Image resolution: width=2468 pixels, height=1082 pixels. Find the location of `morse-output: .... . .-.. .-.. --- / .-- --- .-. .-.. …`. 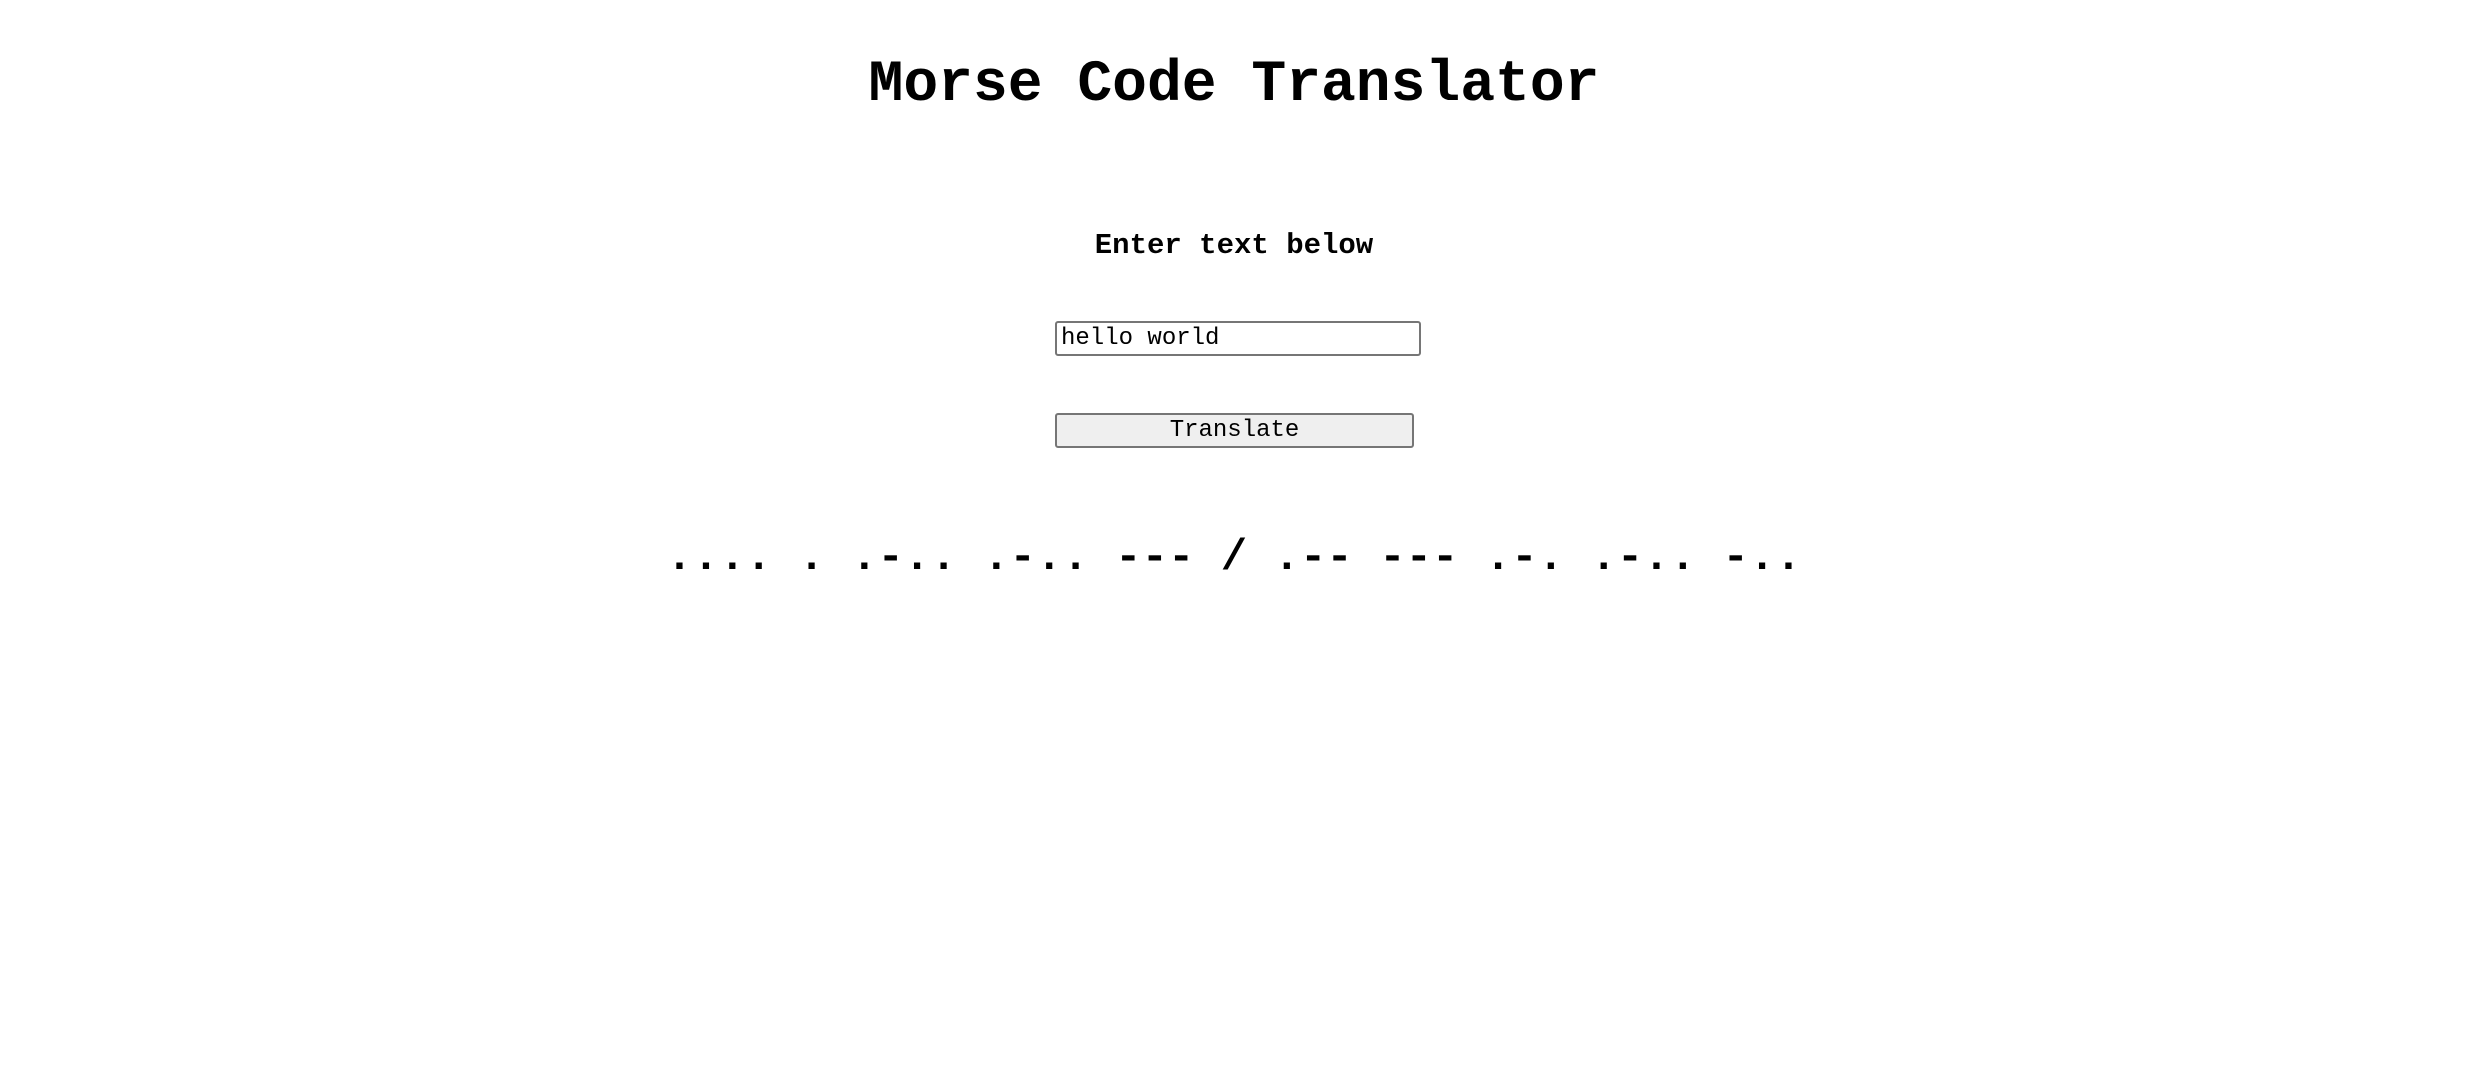

morse-output: .... . .-.. .-.. --- / .-- --- .-. .-.. … is located at coordinates (1234, 558).